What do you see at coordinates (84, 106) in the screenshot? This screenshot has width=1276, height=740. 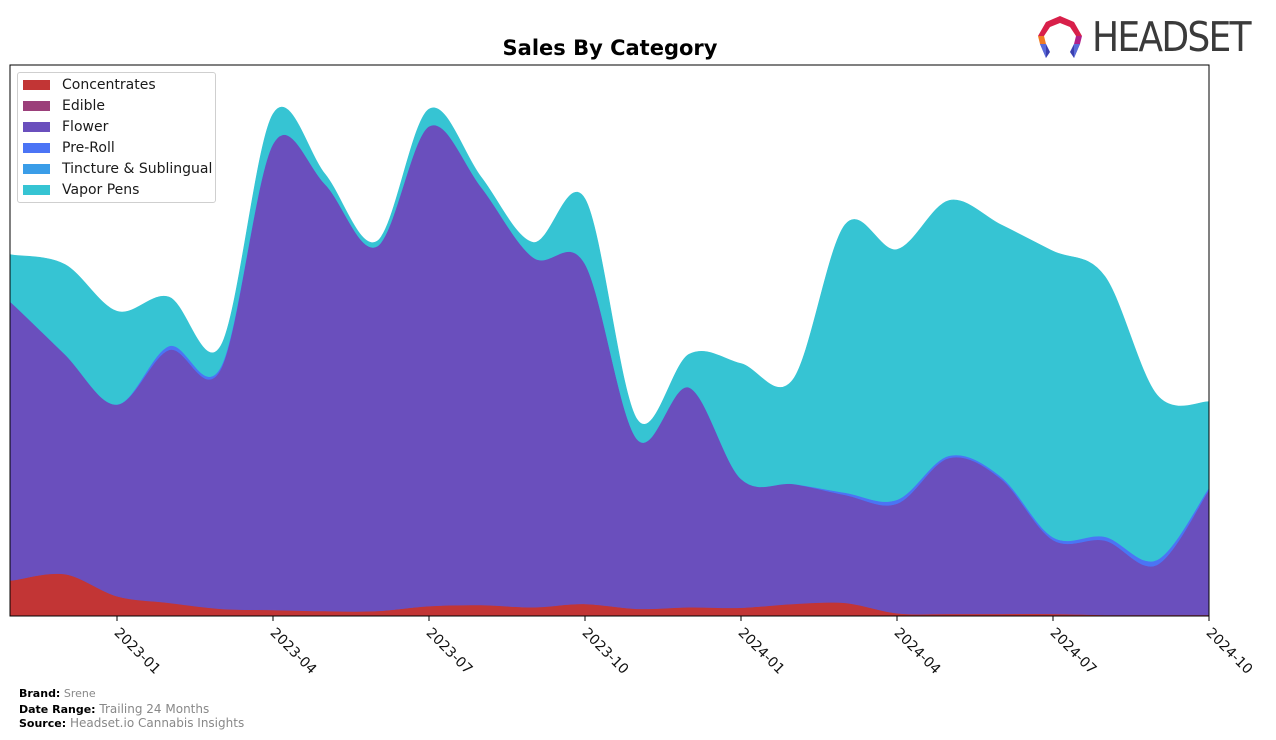 I see `legend-label: Edible` at bounding box center [84, 106].